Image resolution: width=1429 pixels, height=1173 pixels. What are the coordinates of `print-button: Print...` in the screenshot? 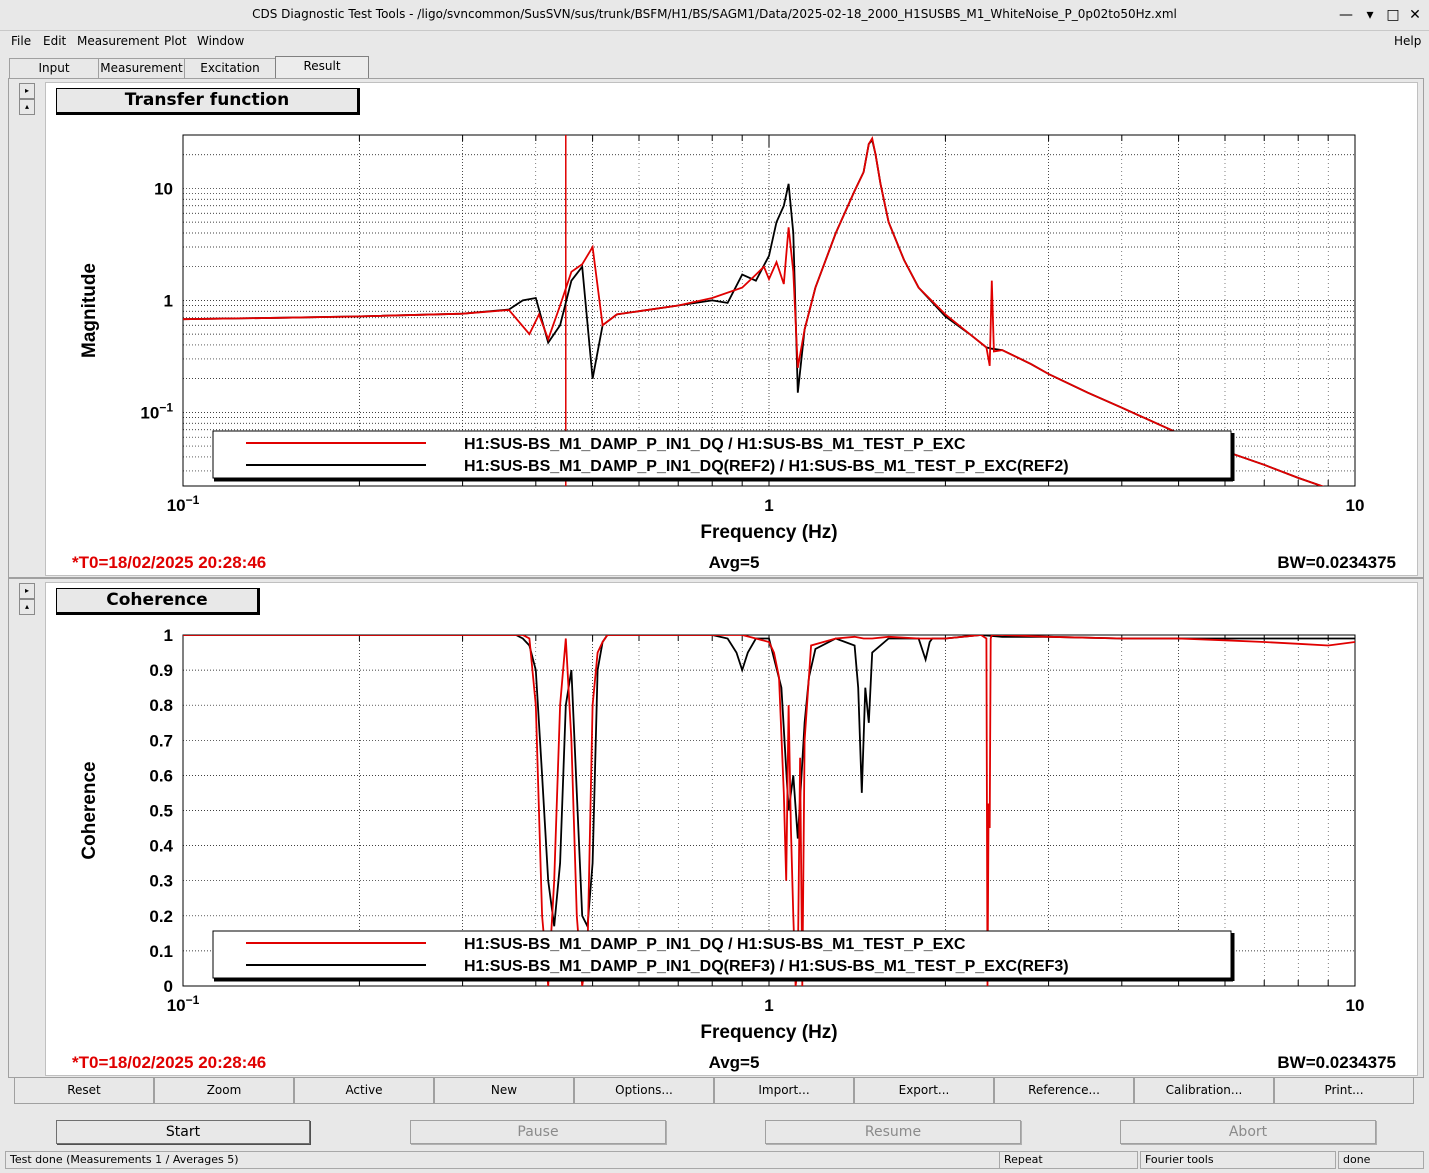 It's located at (1344, 1090).